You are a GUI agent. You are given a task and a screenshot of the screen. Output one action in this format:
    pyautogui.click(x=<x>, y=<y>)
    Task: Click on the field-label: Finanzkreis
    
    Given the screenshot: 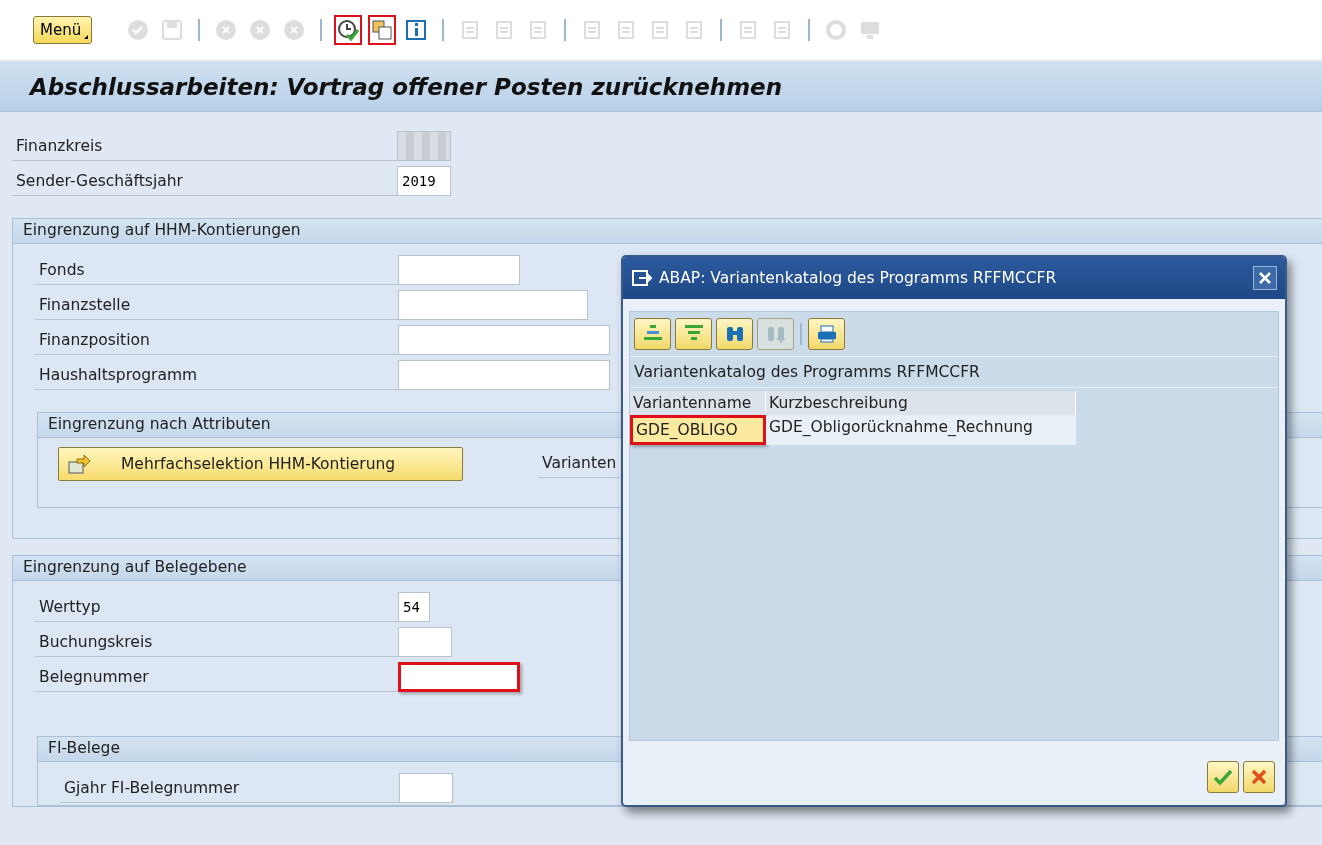 What is the action you would take?
    pyautogui.click(x=204, y=145)
    